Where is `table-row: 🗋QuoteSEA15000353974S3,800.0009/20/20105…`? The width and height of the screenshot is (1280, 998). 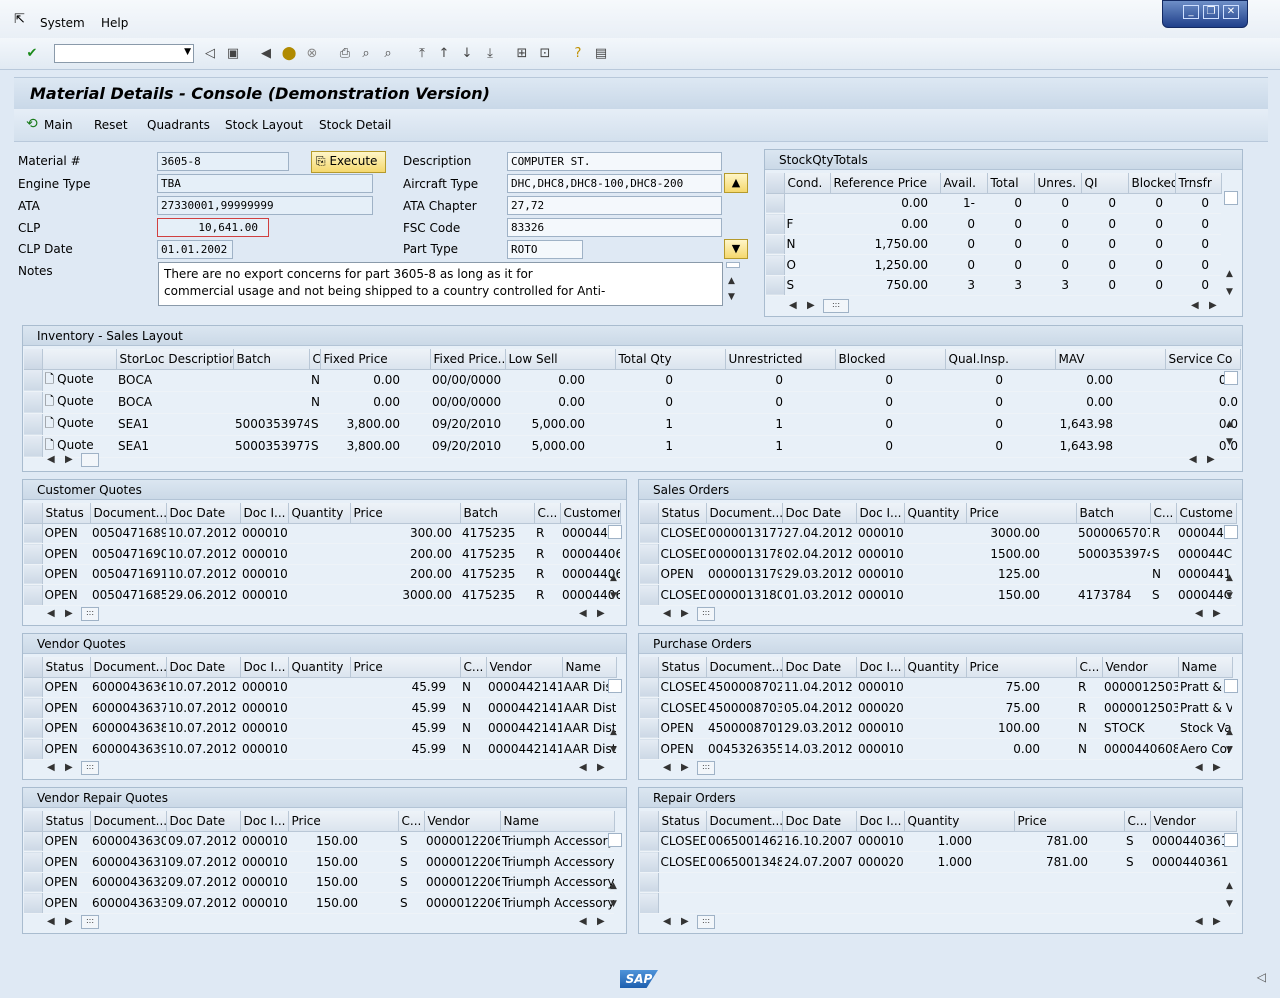
table-row: 🗋QuoteSEA15000353974S3,800.0009/20/20105… is located at coordinates (632, 424).